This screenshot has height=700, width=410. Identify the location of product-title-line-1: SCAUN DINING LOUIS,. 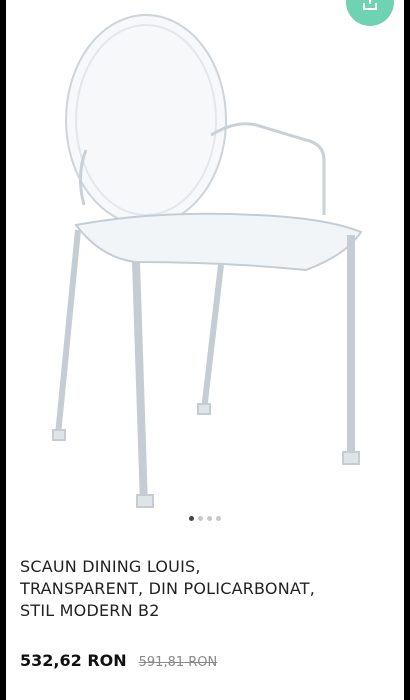
(110, 566).